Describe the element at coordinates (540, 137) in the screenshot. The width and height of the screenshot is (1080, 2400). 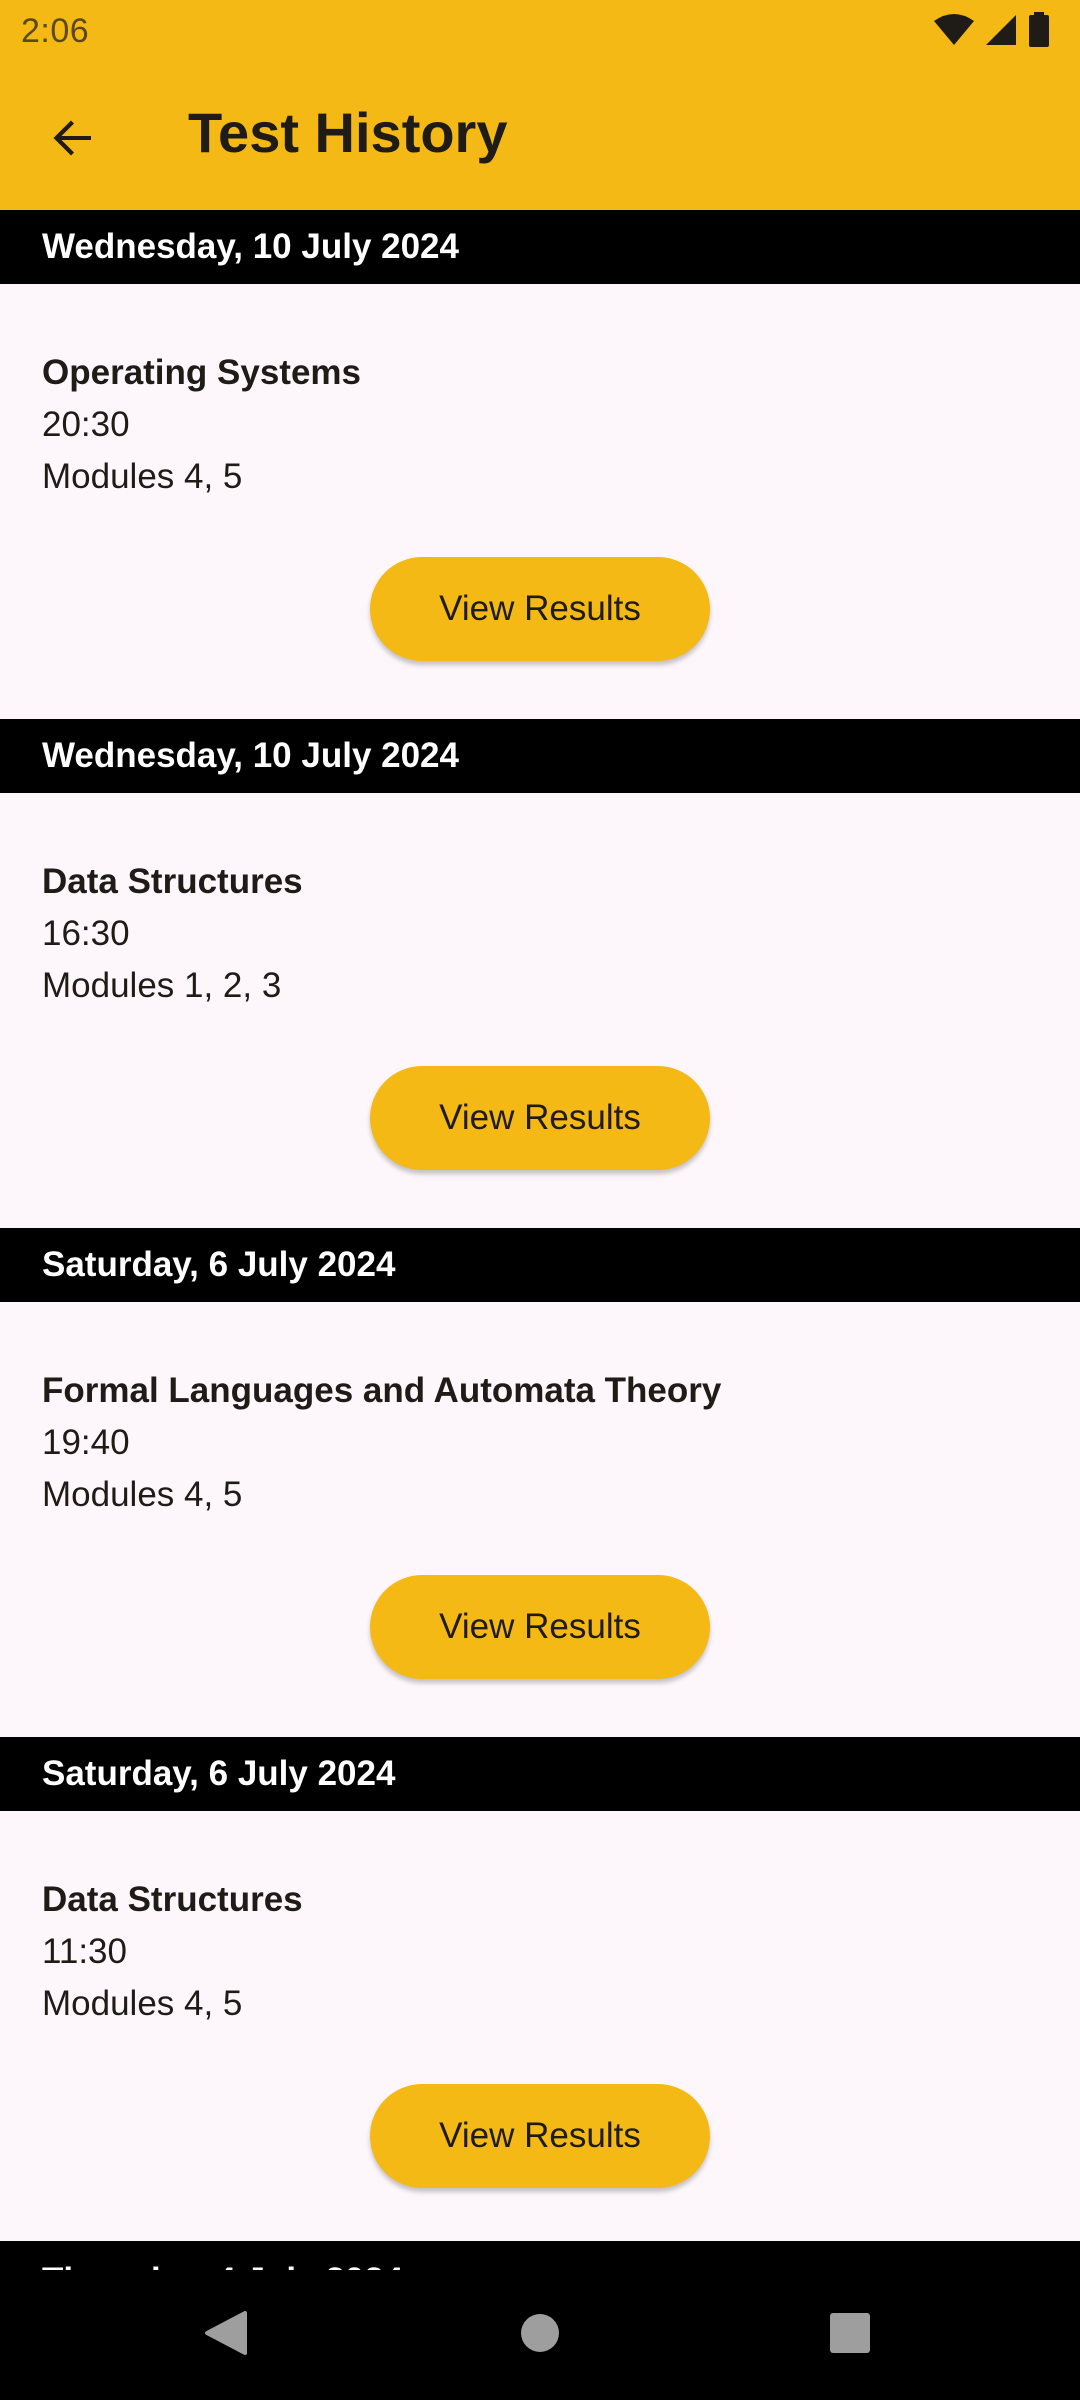
I see `app-bar: Test History` at that location.